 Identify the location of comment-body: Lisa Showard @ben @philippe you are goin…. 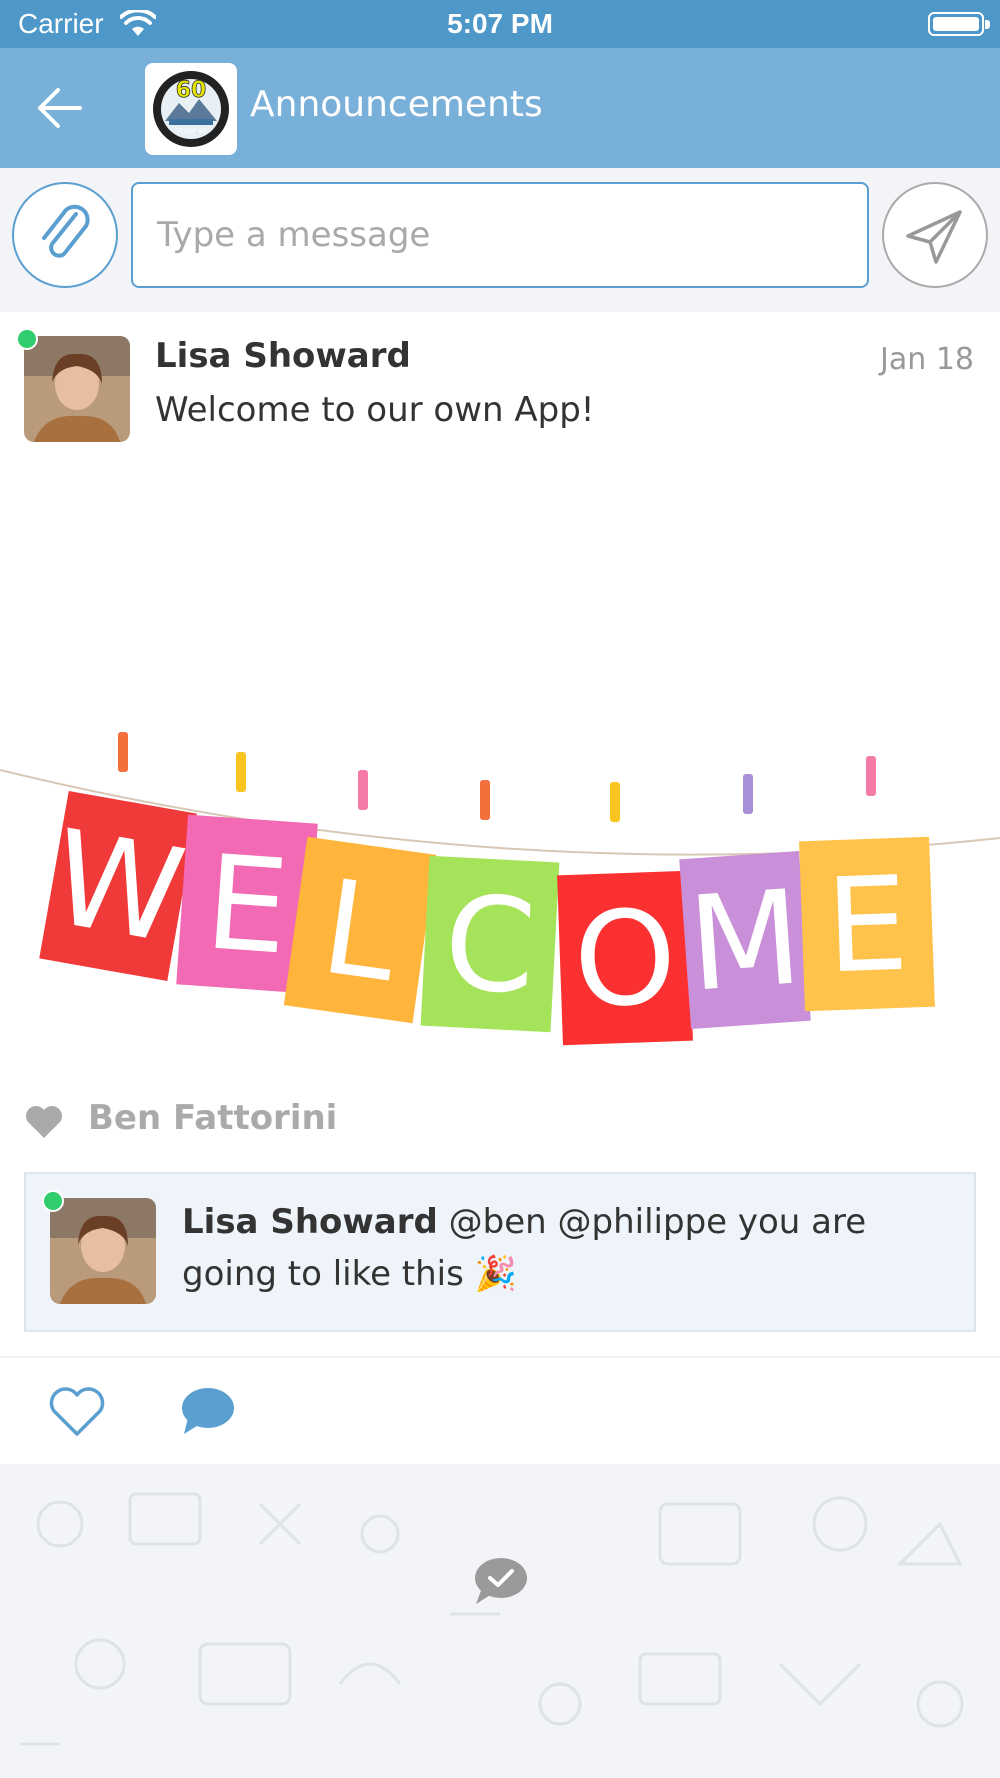
(567, 1248).